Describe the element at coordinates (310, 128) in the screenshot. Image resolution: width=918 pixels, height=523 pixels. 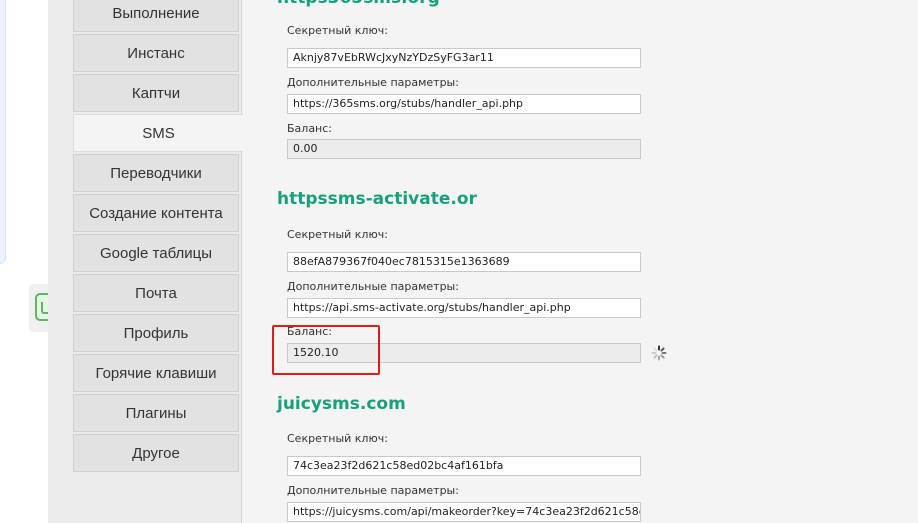
I see `balance-label: Баланс:` at that location.